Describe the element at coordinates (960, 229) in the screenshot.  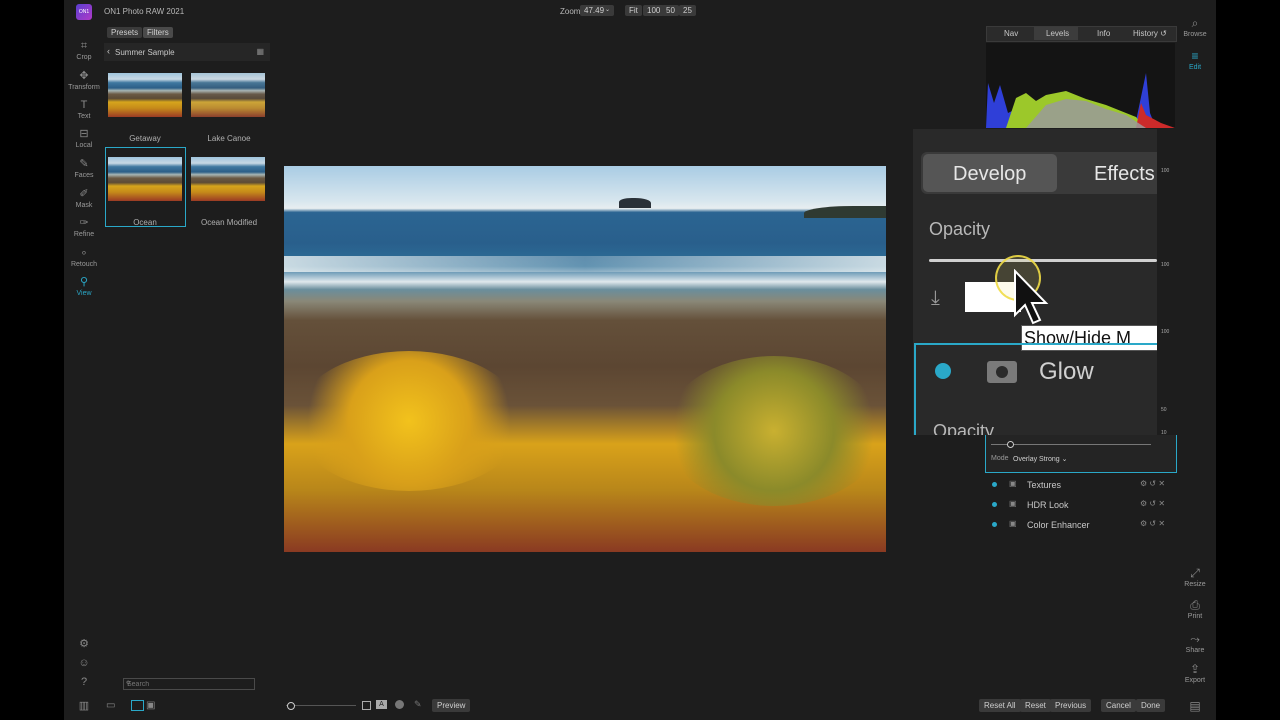
I see `opacity-label: Opacity` at that location.